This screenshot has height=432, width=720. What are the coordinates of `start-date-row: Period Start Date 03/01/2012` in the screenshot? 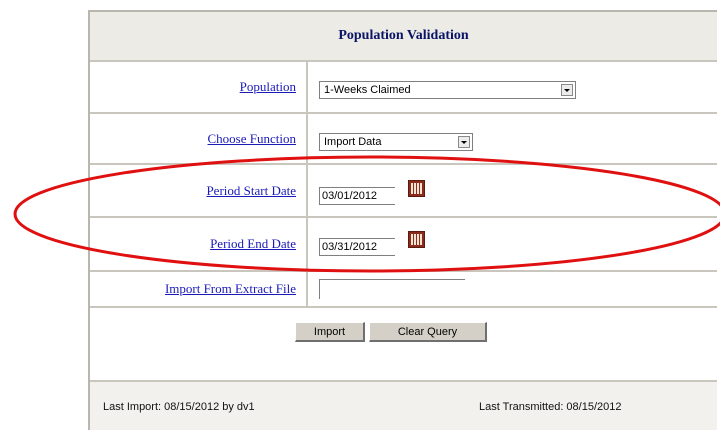 It's located at (403, 191).